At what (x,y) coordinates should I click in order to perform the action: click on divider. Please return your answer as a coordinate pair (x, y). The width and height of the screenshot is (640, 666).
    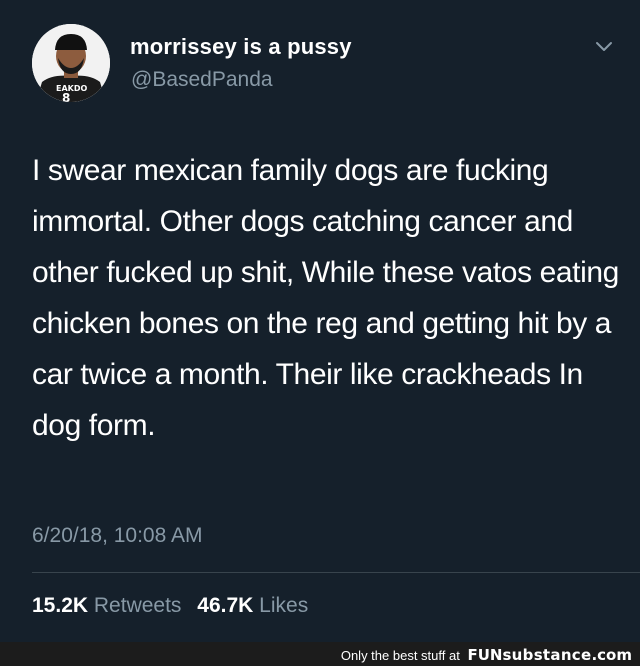
    Looking at the image, I should click on (336, 572).